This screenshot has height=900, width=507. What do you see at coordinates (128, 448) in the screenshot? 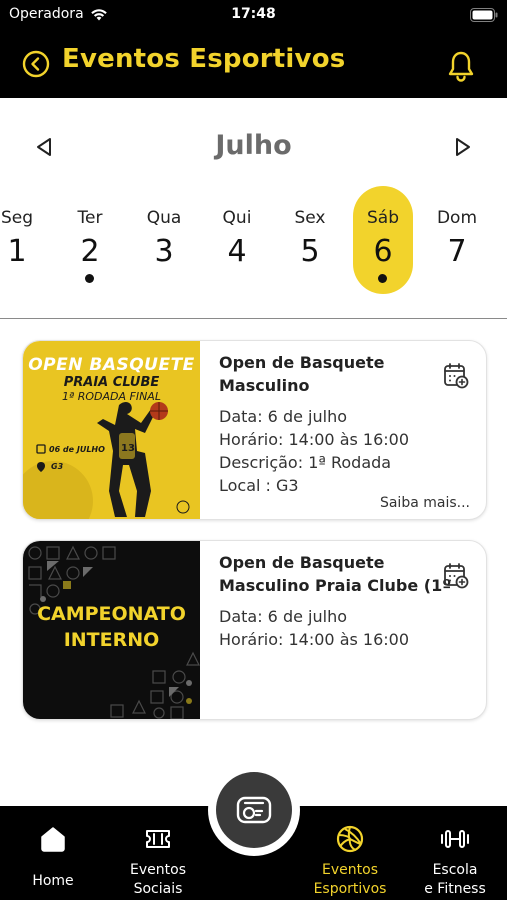
I see `svg-text: 13` at bounding box center [128, 448].